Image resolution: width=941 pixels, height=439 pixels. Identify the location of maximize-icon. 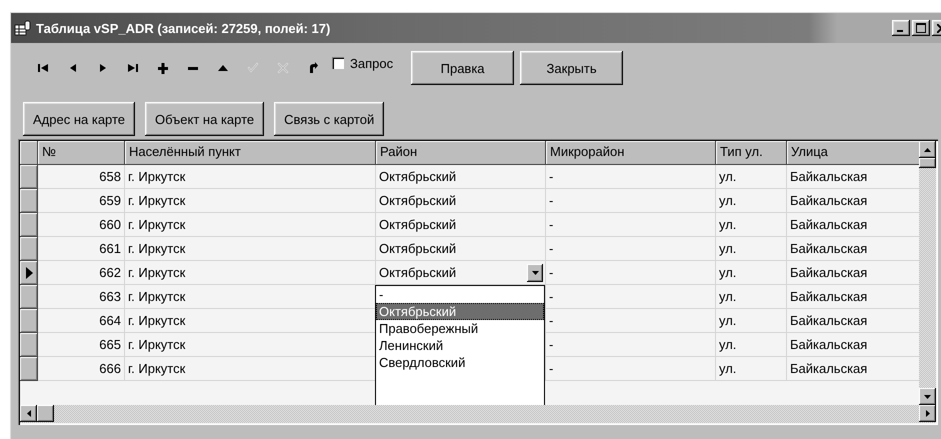
(921, 28).